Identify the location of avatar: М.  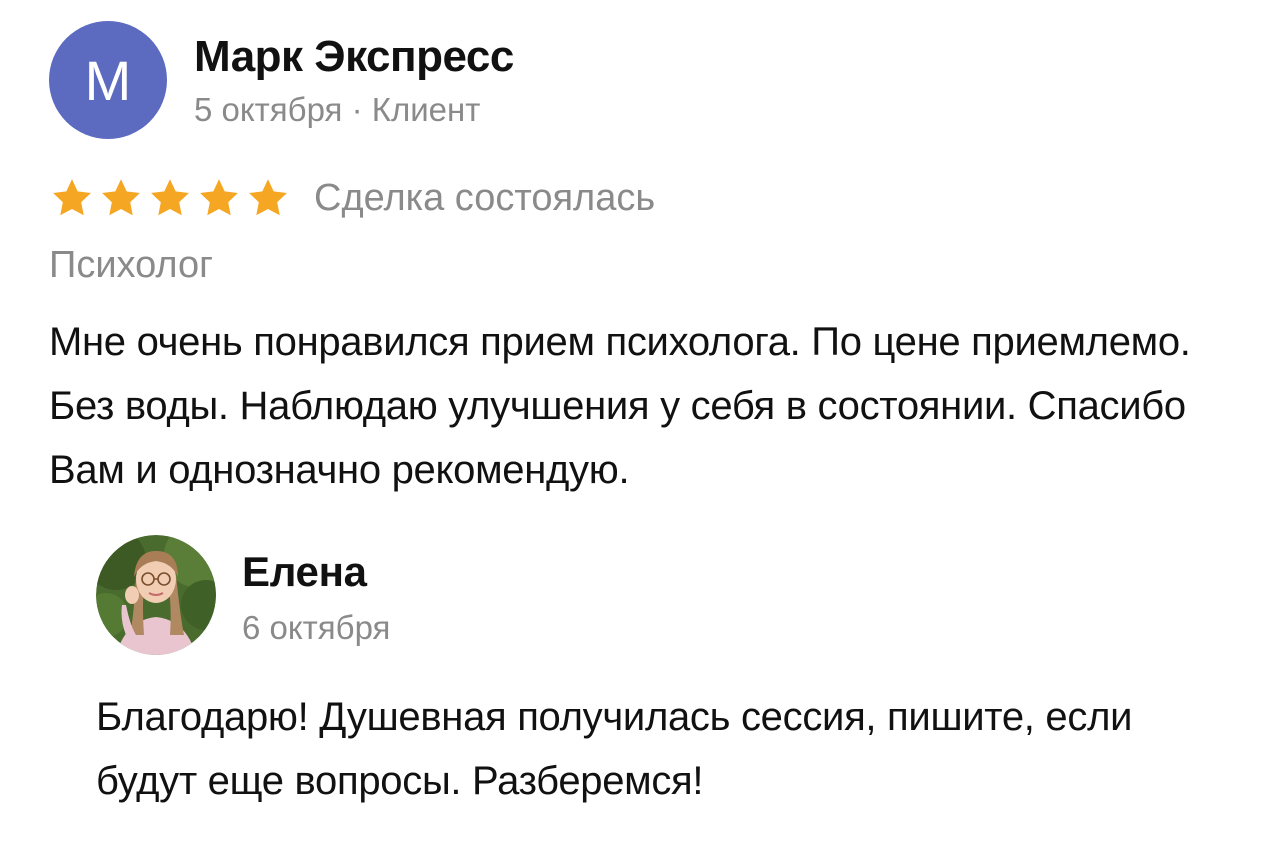
(108, 80).